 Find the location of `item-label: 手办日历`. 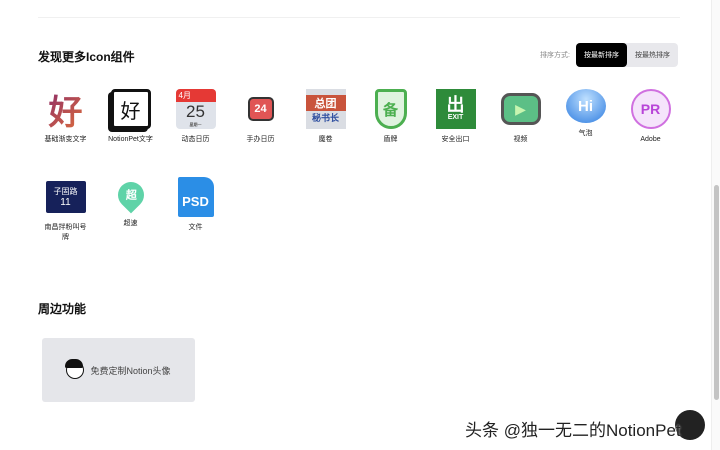

item-label: 手办日历 is located at coordinates (260, 139).